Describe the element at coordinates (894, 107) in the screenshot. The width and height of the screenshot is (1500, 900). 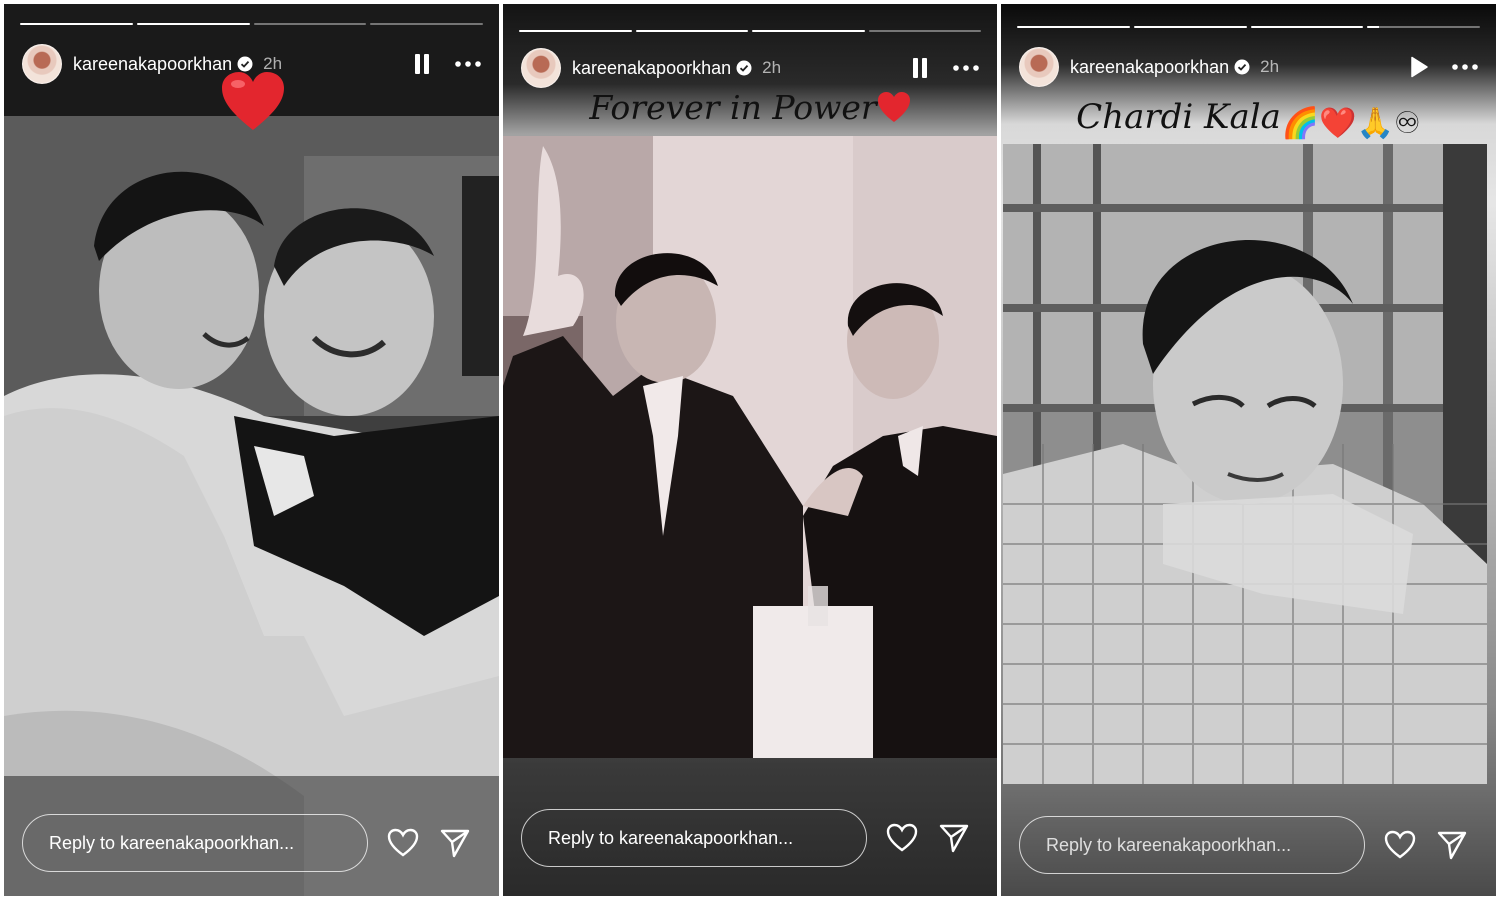
I see `heart-emoji-icon` at that location.